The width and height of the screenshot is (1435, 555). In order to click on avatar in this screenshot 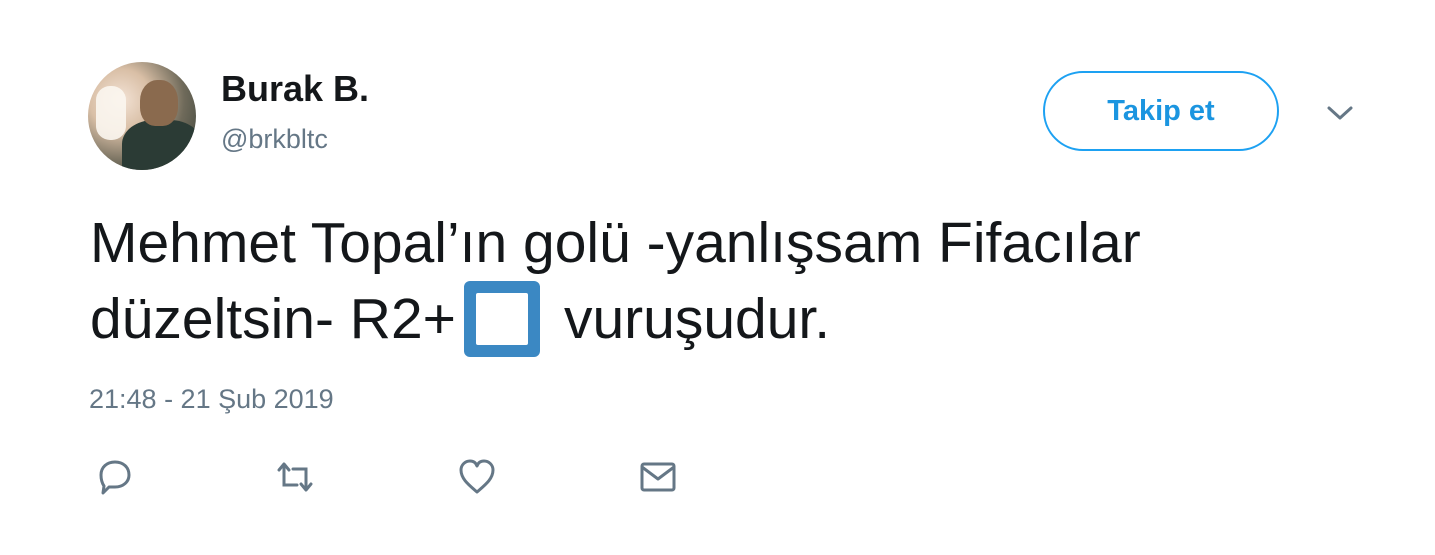, I will do `click(142, 116)`.